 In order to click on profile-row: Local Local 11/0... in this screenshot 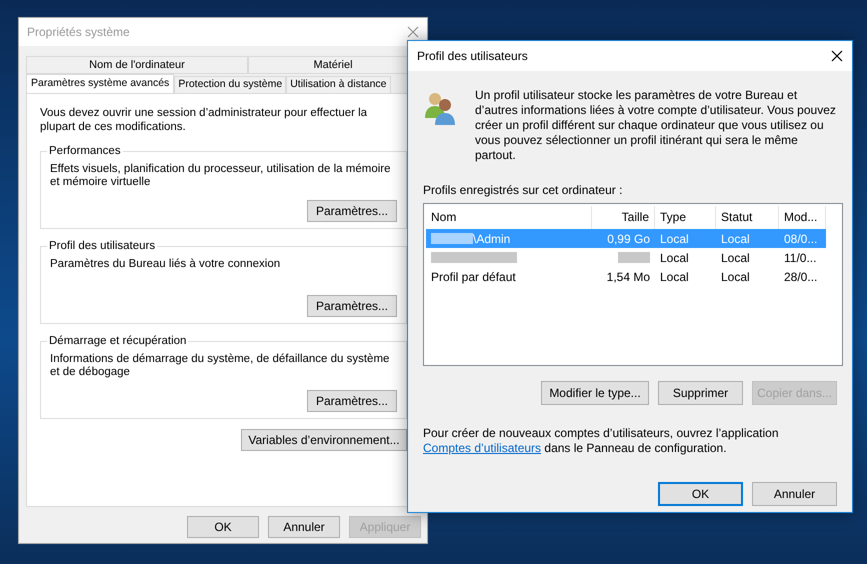, I will do `click(626, 257)`.